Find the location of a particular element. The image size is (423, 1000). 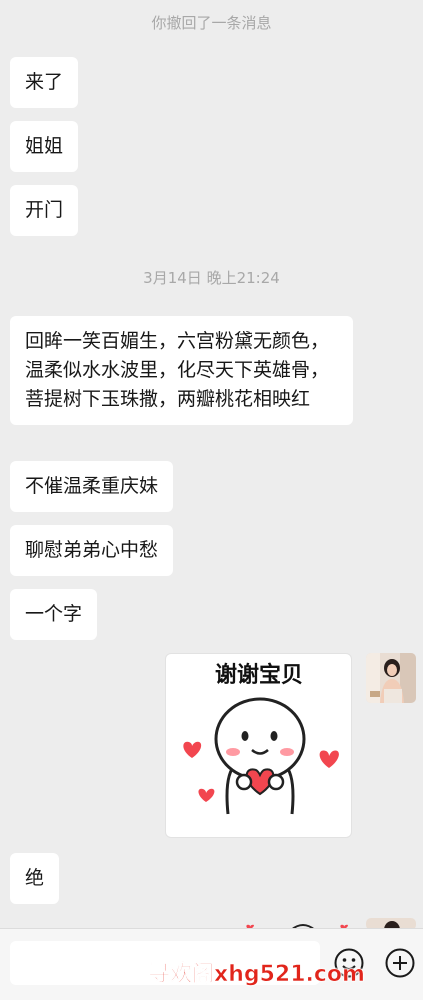

message-bubble: 开门 is located at coordinates (44, 210).